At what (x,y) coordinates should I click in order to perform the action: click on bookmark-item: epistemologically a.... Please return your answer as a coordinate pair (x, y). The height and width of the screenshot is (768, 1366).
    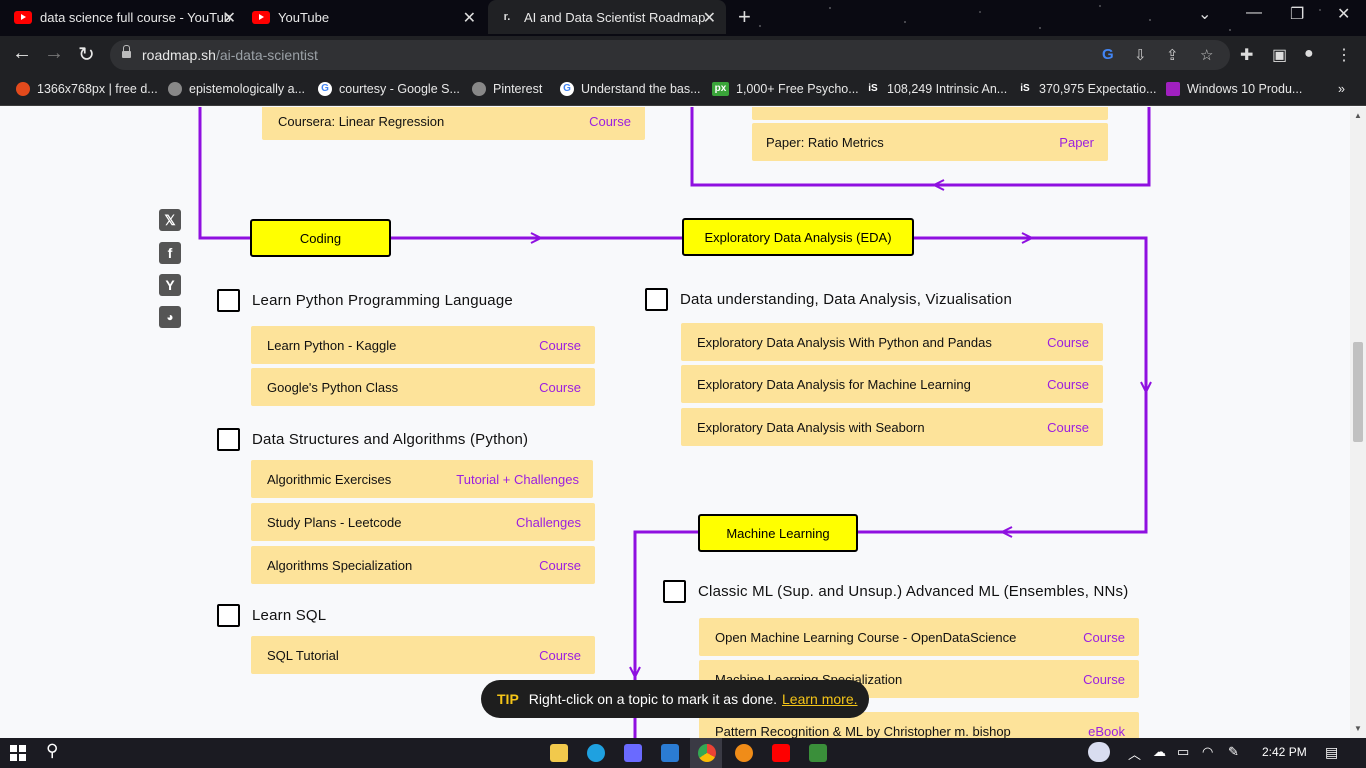
    Looking at the image, I should click on (236, 89).